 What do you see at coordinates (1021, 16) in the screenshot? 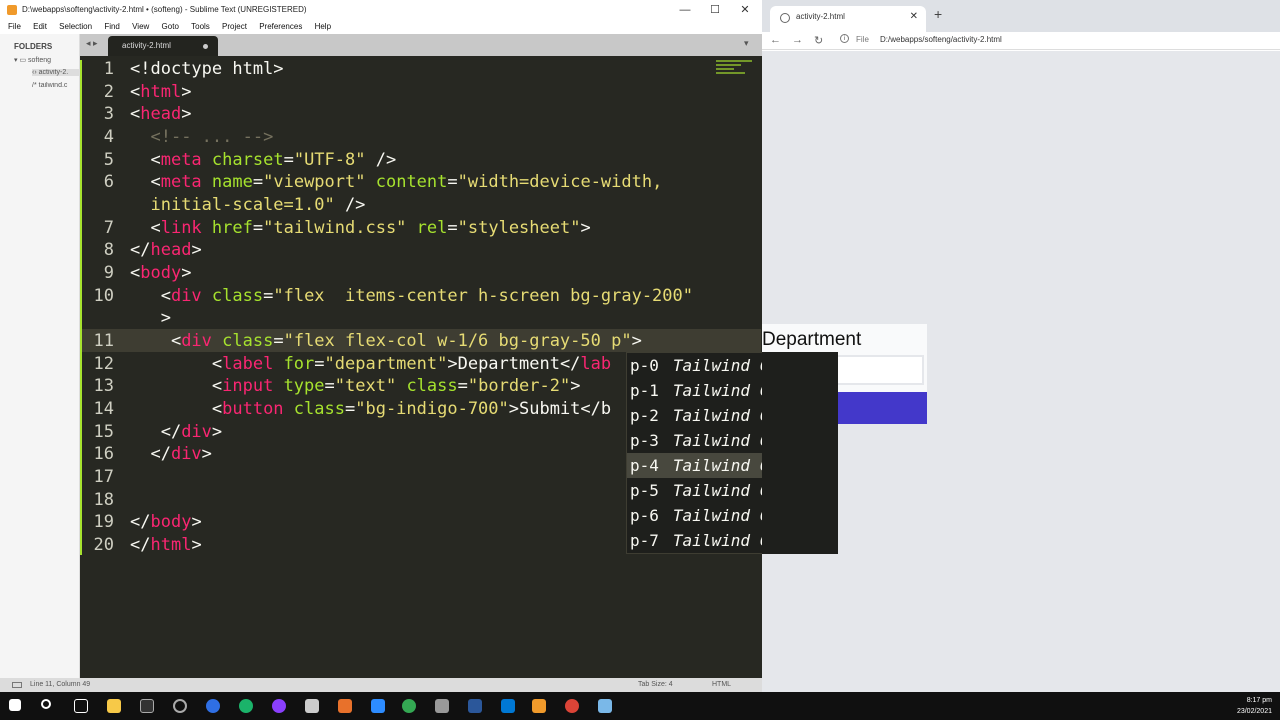
I see `browser-tab-strip: activity-2.html ✕ +` at bounding box center [1021, 16].